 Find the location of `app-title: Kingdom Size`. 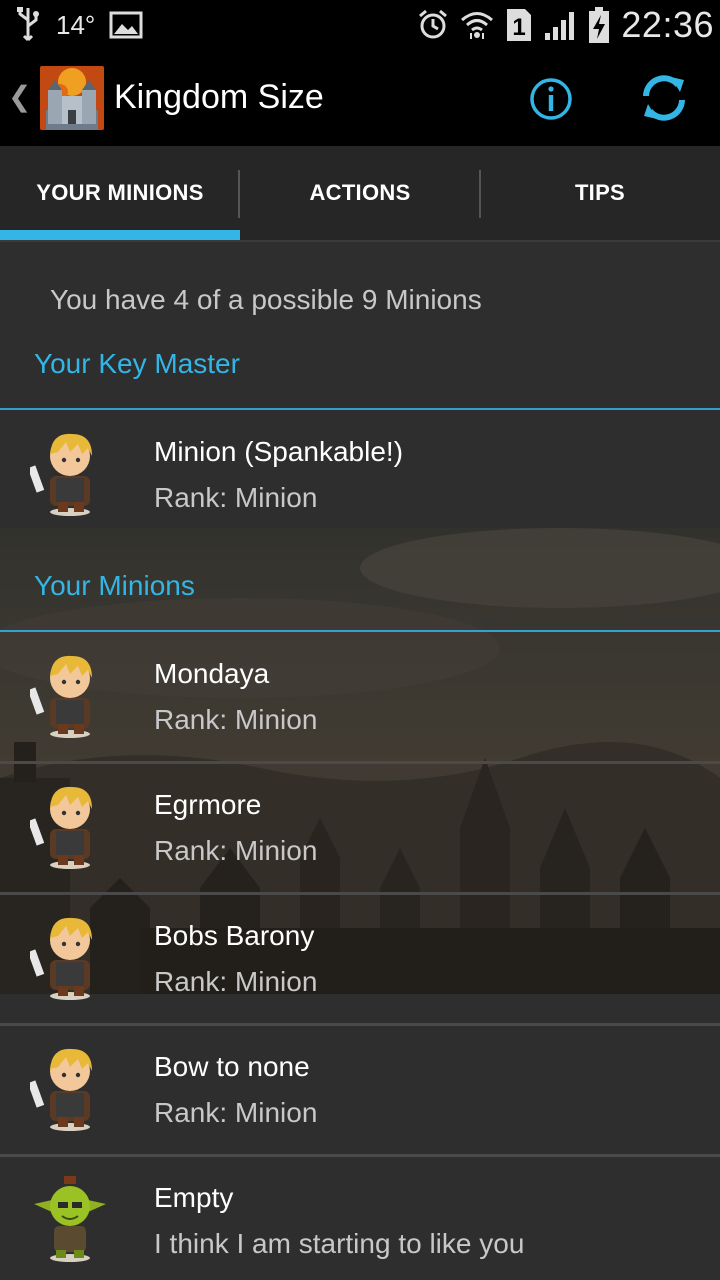

app-title: Kingdom Size is located at coordinates (219, 97).